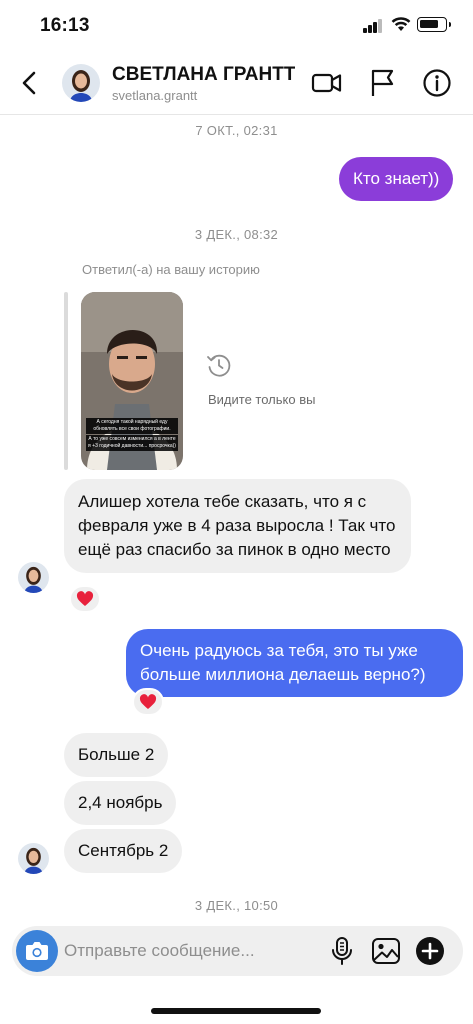  I want to click on flag-icon, so click(383, 83).